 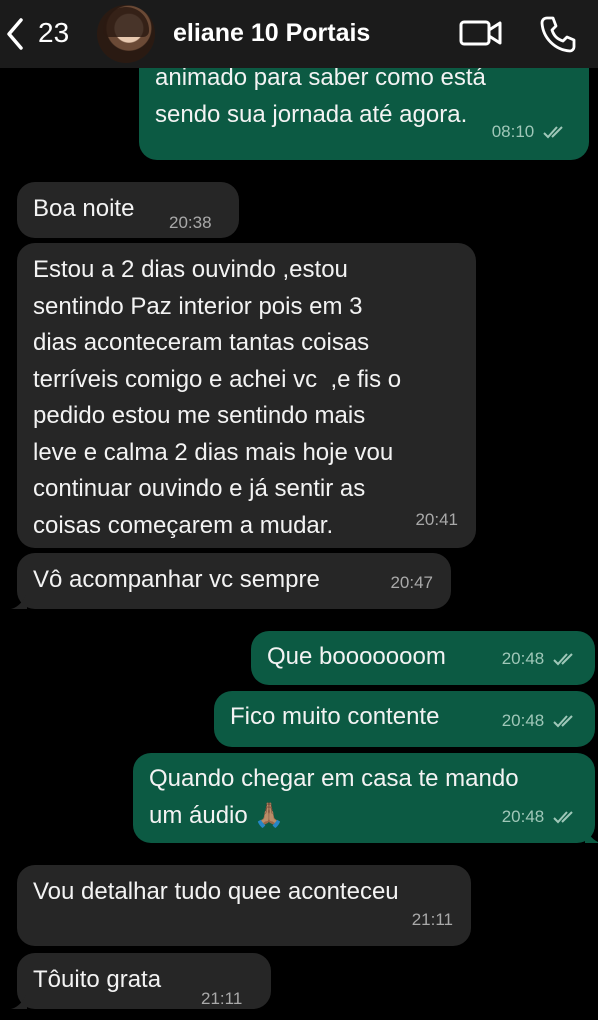 I want to click on contact-name: eliane 10 Portais, so click(x=271, y=33).